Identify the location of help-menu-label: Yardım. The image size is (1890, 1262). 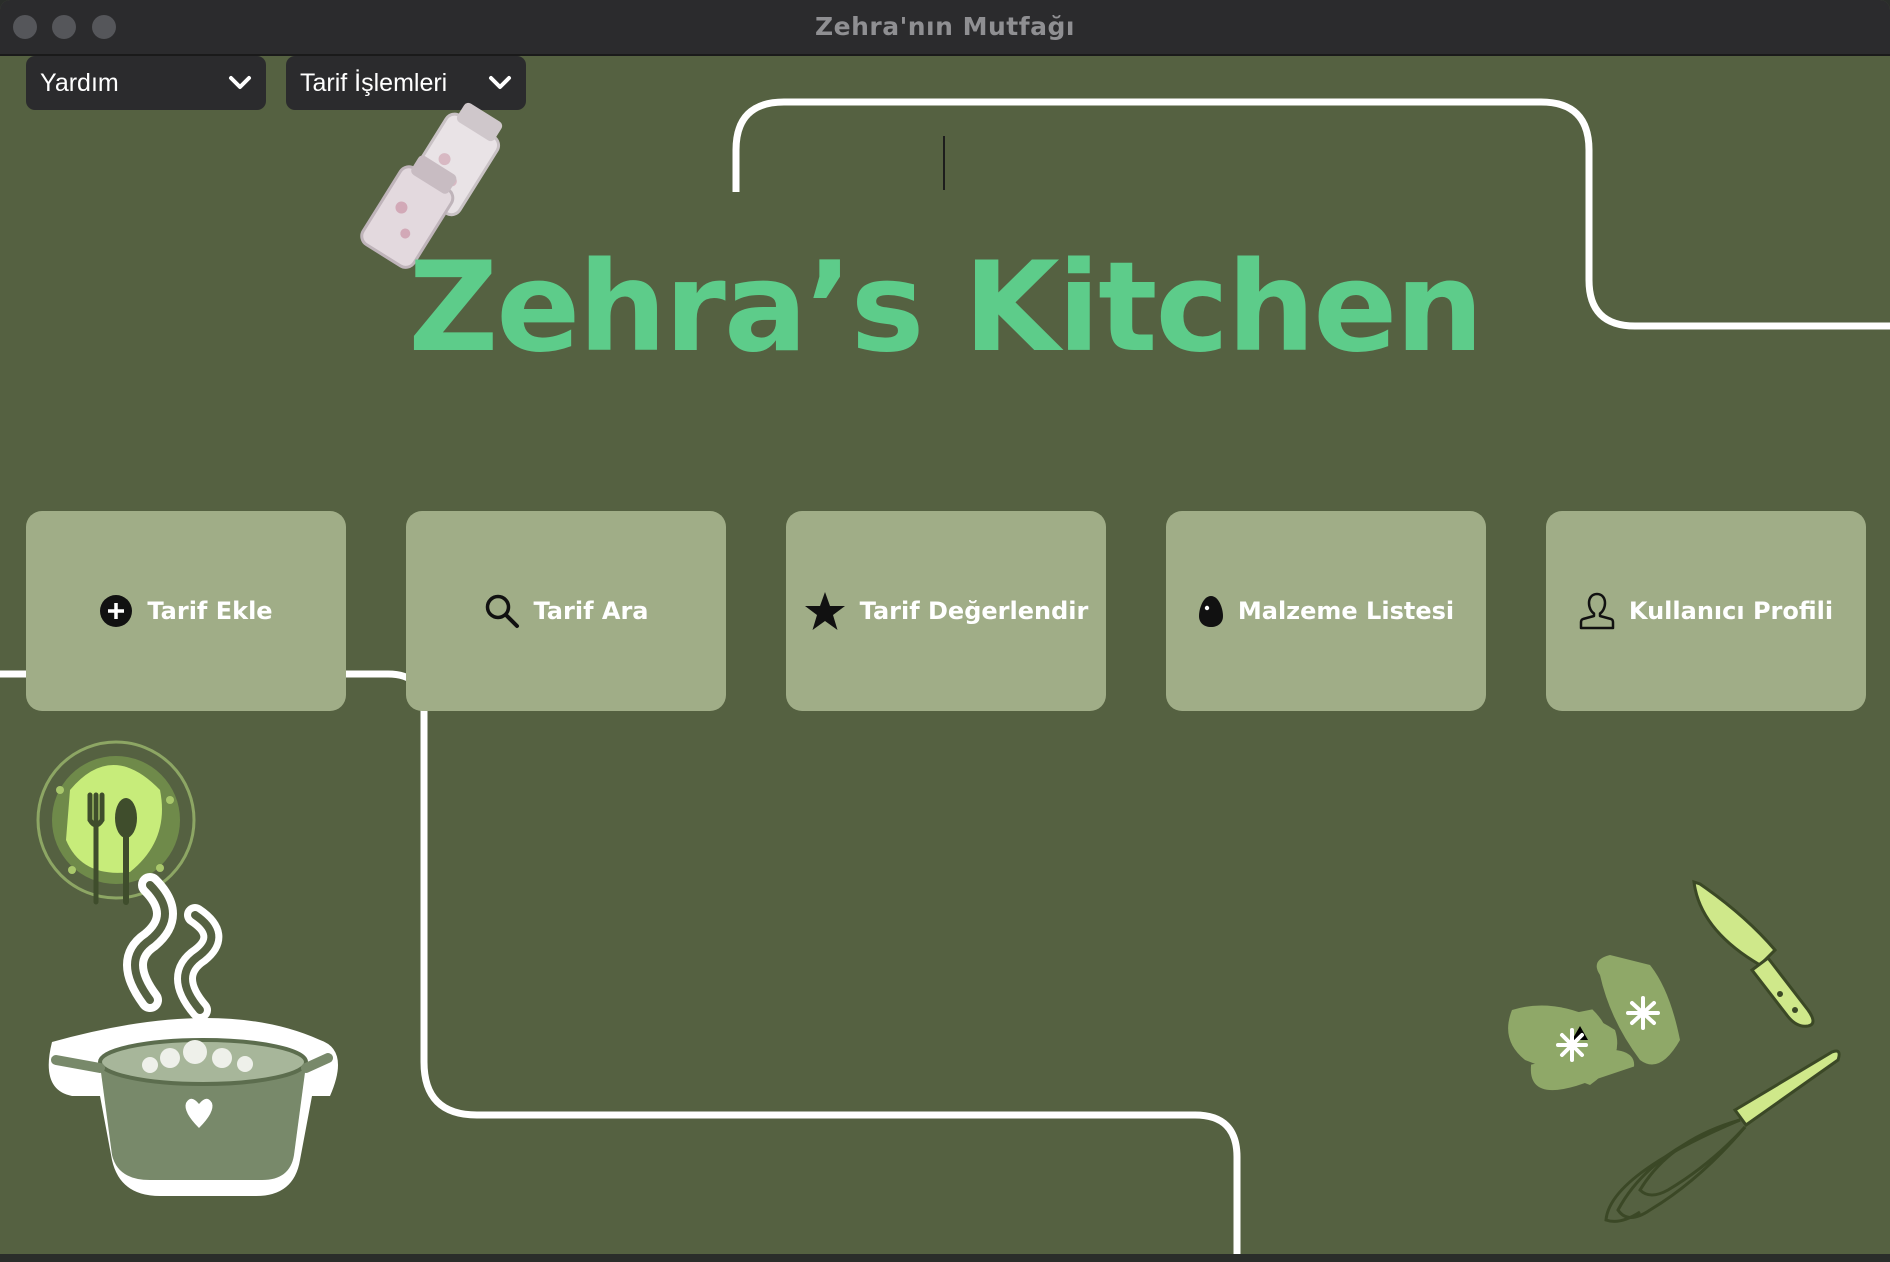
(79, 83).